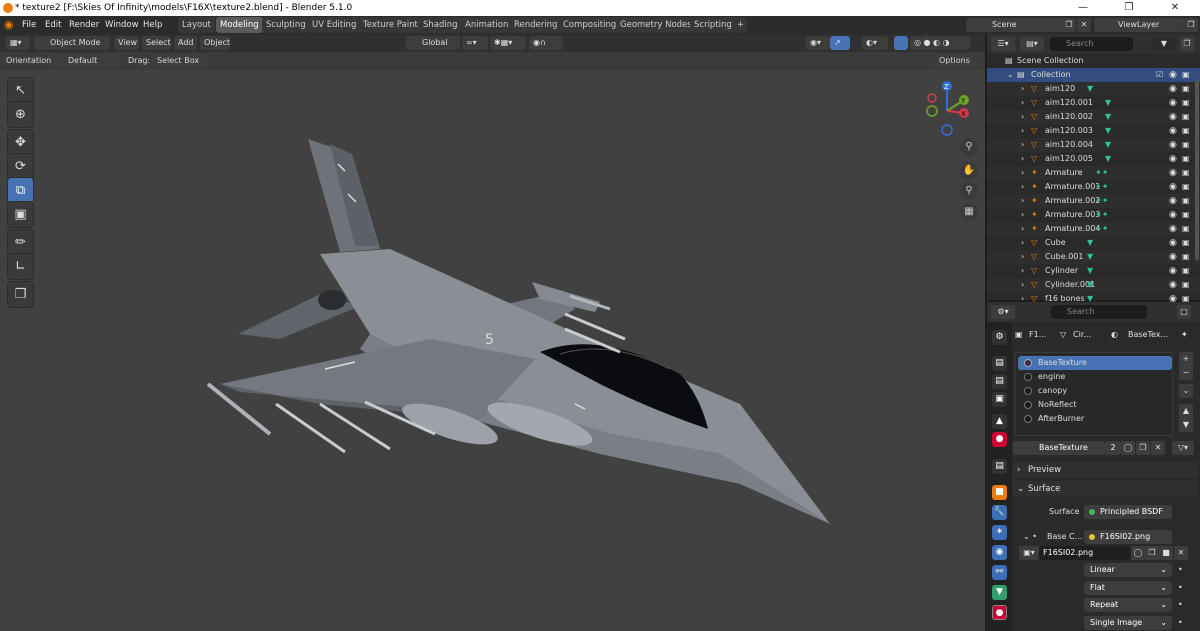 The width and height of the screenshot is (1200, 631). Describe the element at coordinates (1186, 425) in the screenshot. I see `move-down-icon: ▼` at that location.